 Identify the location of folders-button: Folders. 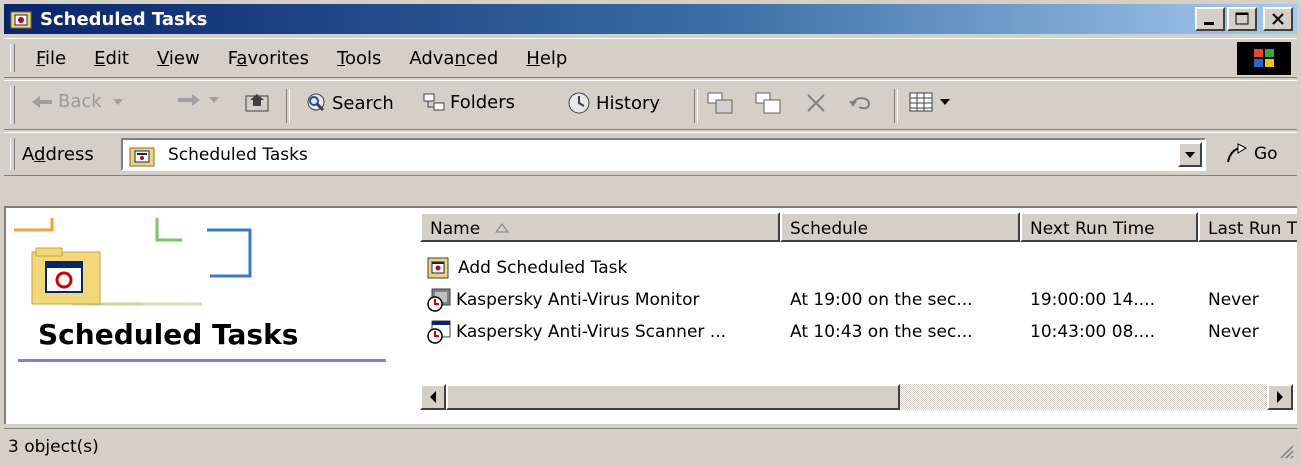
(468, 102).